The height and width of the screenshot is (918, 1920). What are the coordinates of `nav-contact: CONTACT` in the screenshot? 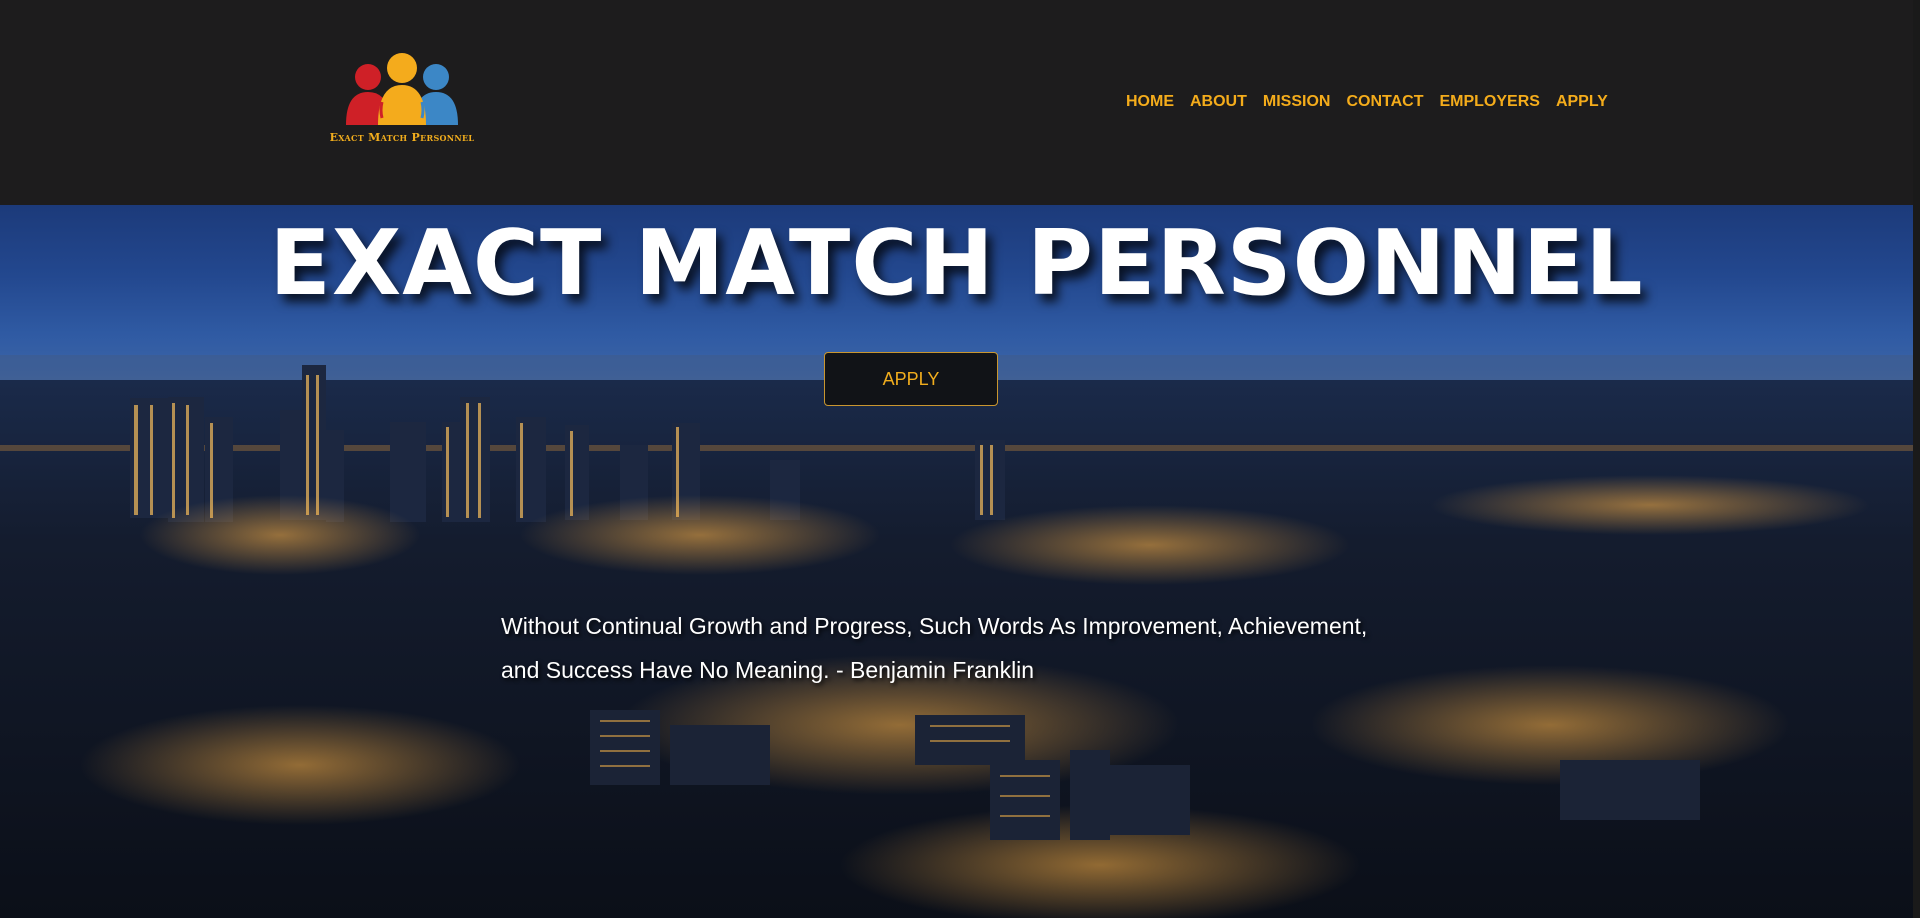 It's located at (1384, 102).